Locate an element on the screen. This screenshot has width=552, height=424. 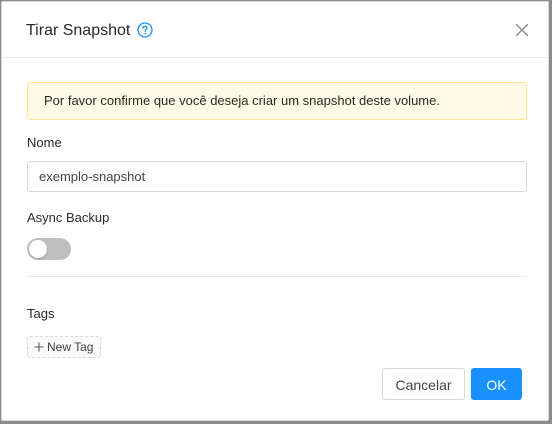
ok-button: OK is located at coordinates (496, 384).